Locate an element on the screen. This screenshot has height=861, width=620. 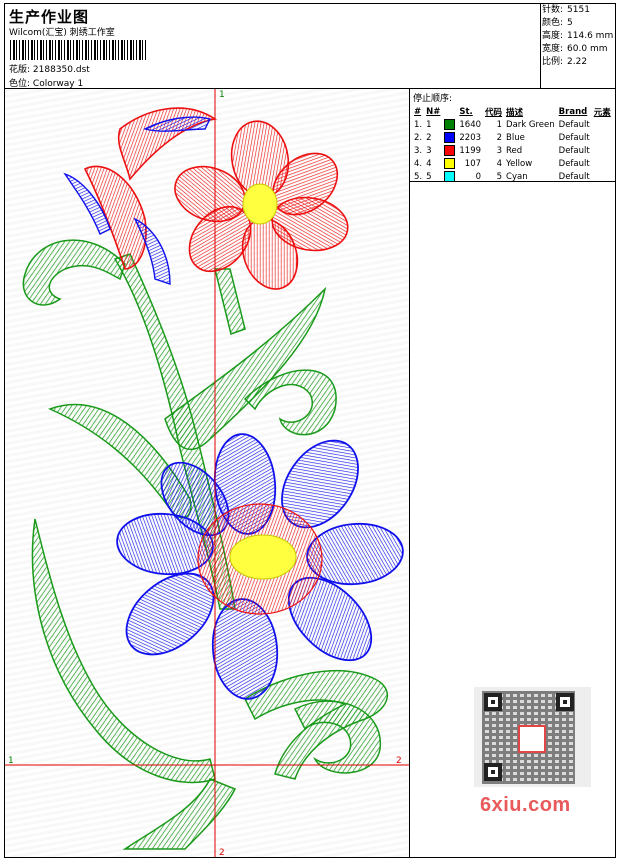
barcode is located at coordinates (78, 50).